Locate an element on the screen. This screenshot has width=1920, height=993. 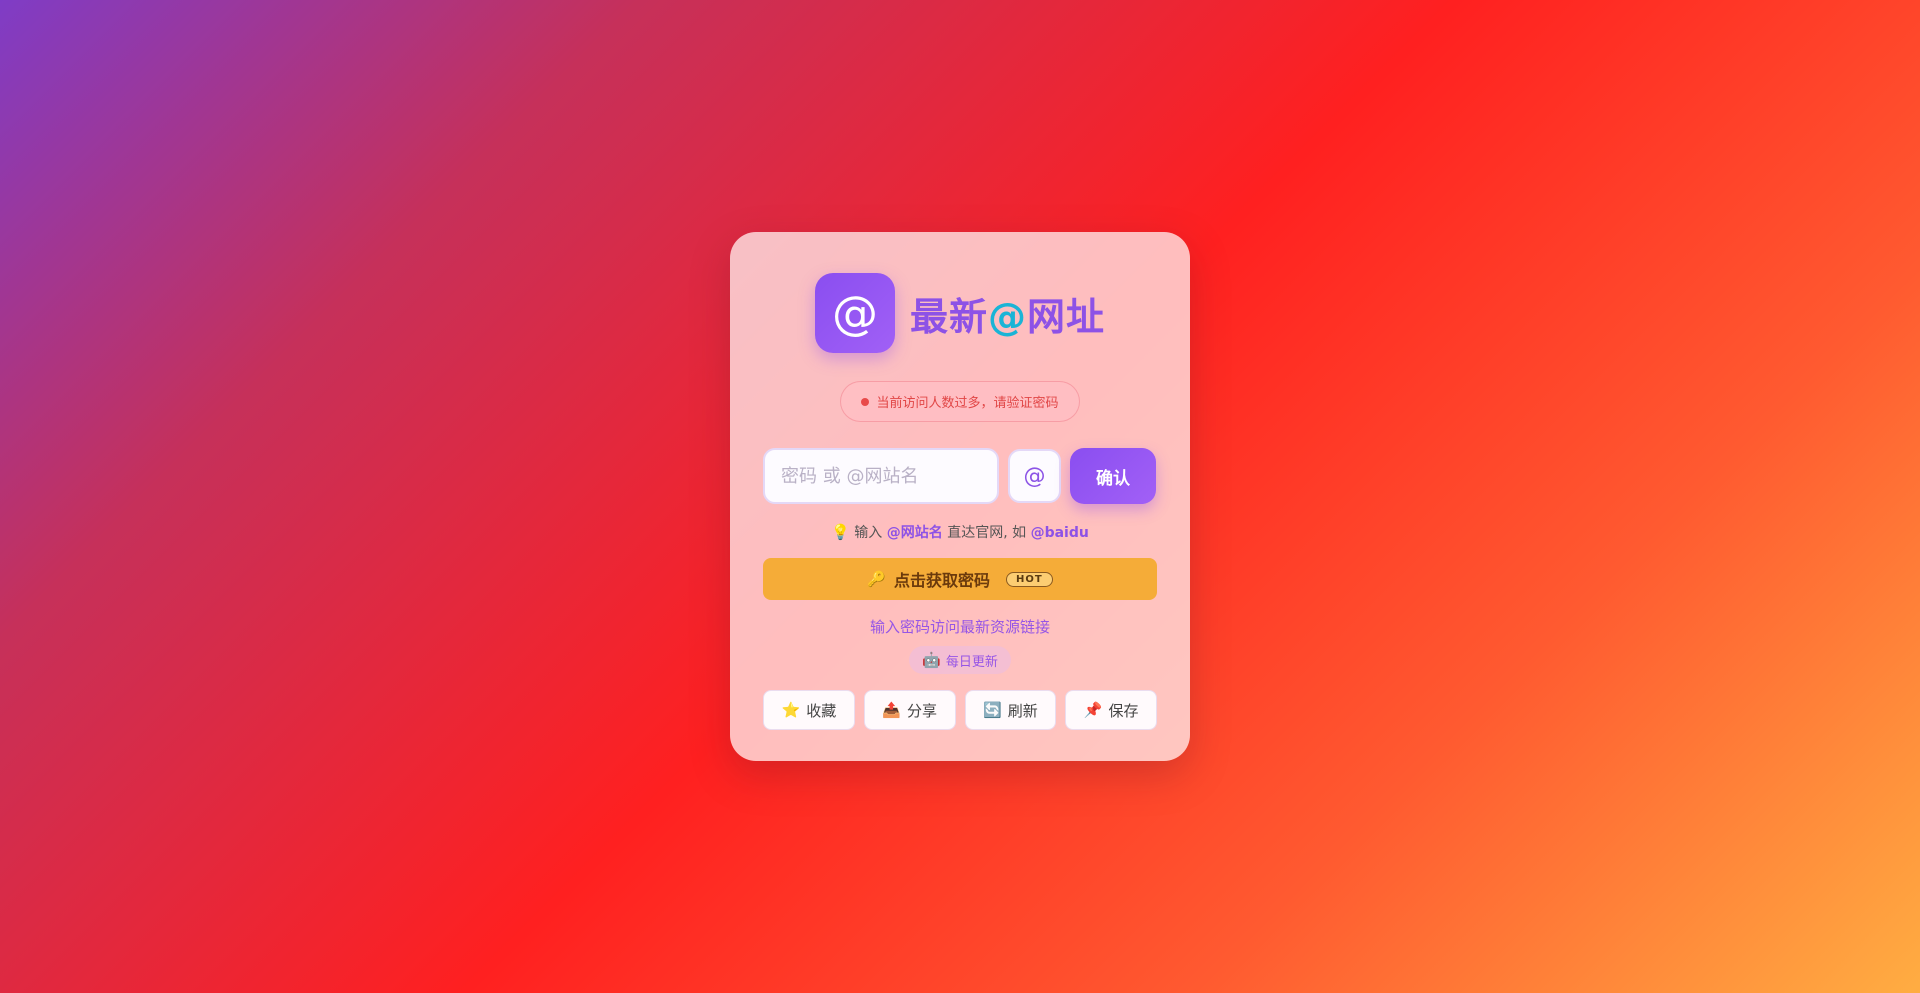
password-form: @ 确认 is located at coordinates (960, 476).